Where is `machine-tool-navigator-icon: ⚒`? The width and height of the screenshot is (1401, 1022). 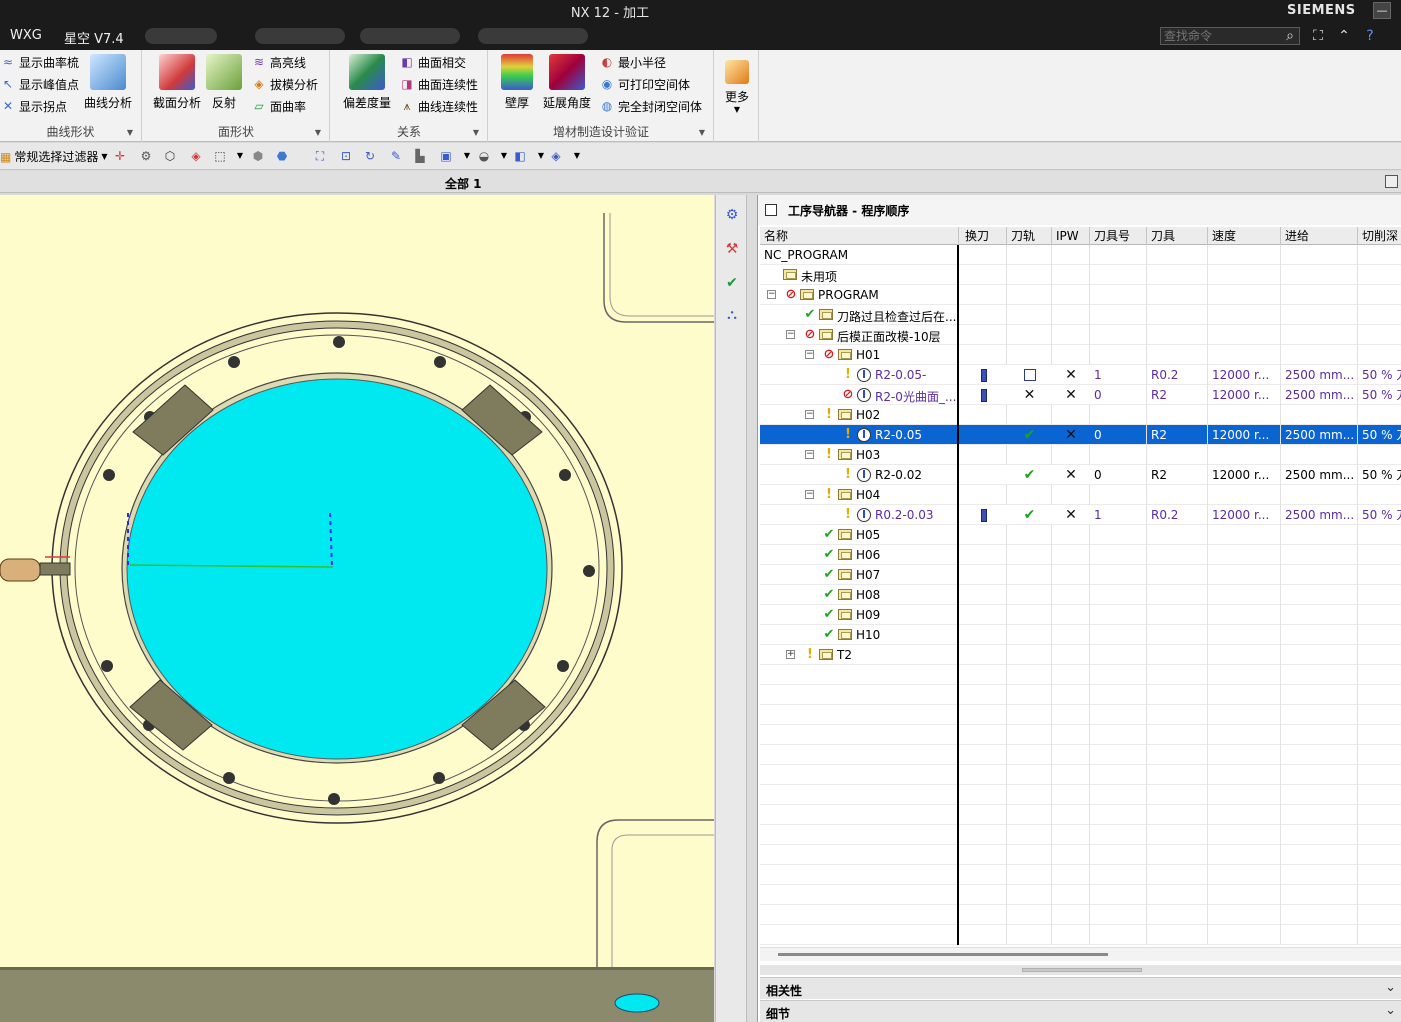 machine-tool-navigator-icon: ⚒ is located at coordinates (732, 249).